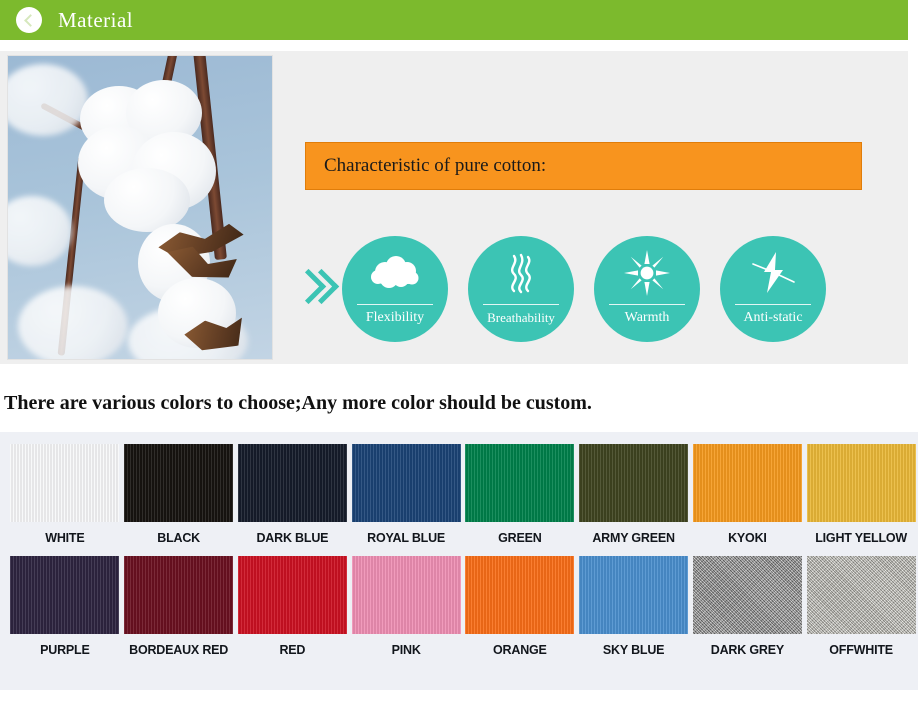 Image resolution: width=918 pixels, height=713 pixels. I want to click on color-swatch-light-yellow: LIGHT YELLOW, so click(861, 494).